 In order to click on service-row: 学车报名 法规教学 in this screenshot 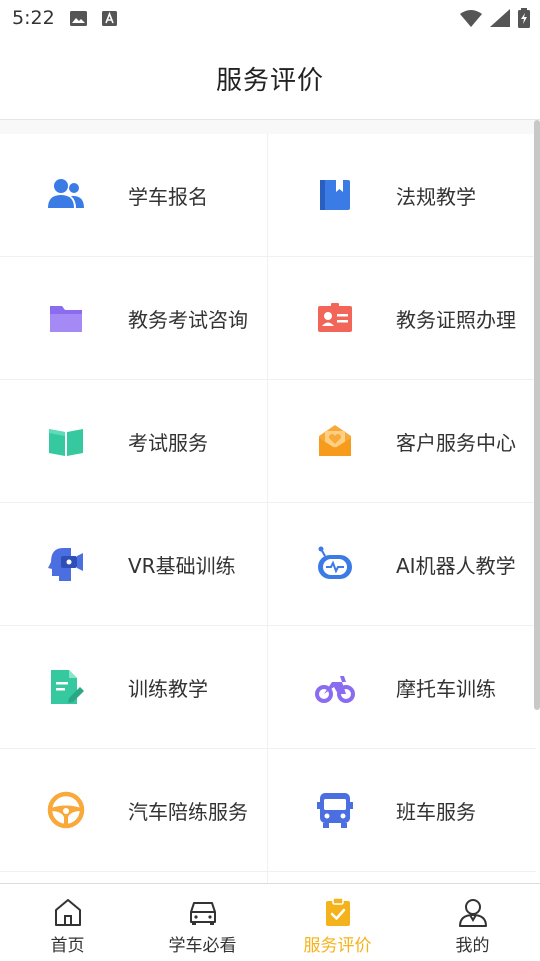, I will do `click(268, 195)`.